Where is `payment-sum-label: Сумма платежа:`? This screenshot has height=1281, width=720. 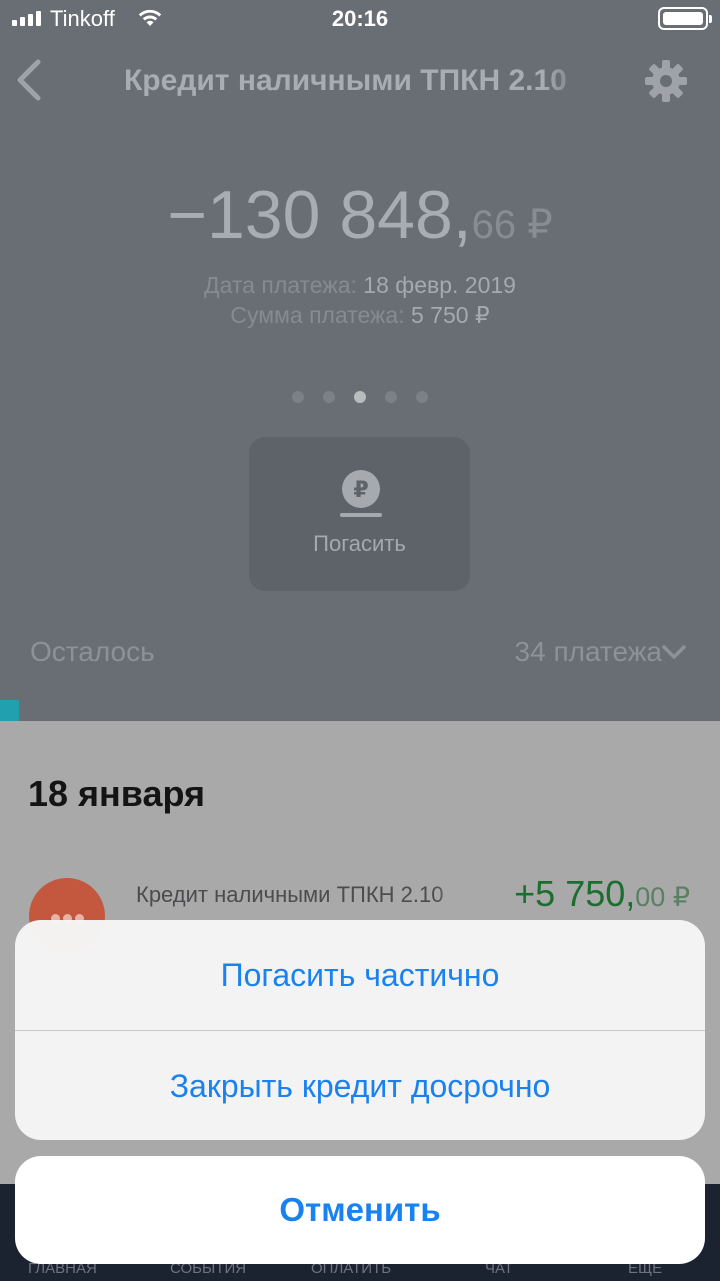
payment-sum-label: Сумма платежа: is located at coordinates (317, 315).